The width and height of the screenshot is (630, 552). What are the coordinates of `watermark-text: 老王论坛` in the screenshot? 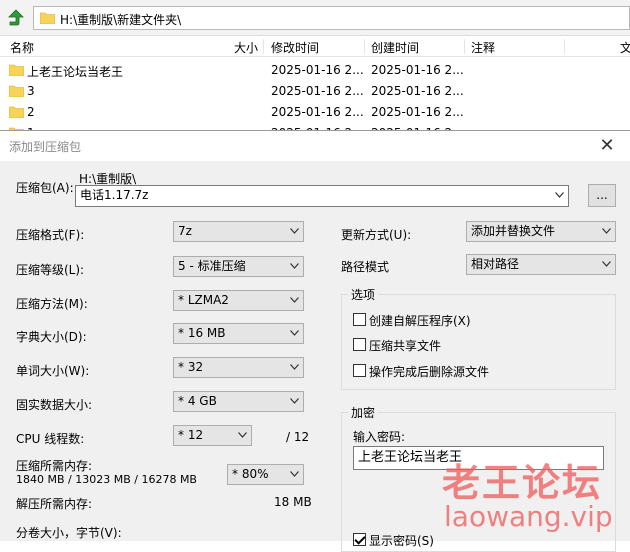 It's located at (522, 483).